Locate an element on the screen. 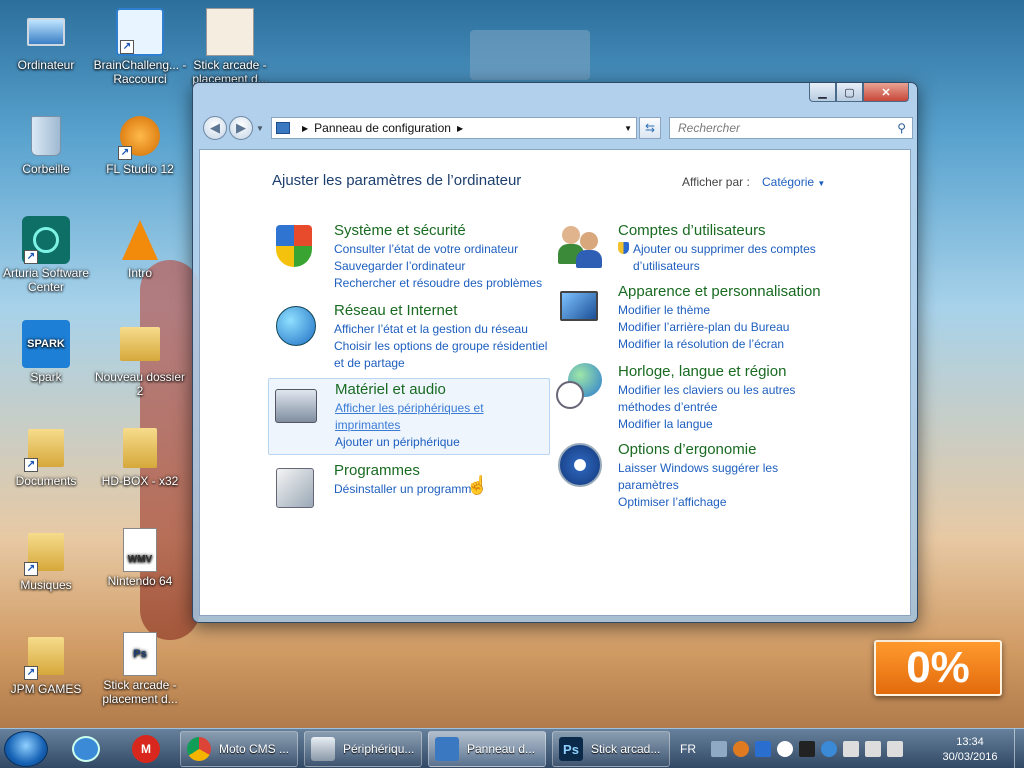  category-title: Horloge, langue et région is located at coordinates (726, 372).